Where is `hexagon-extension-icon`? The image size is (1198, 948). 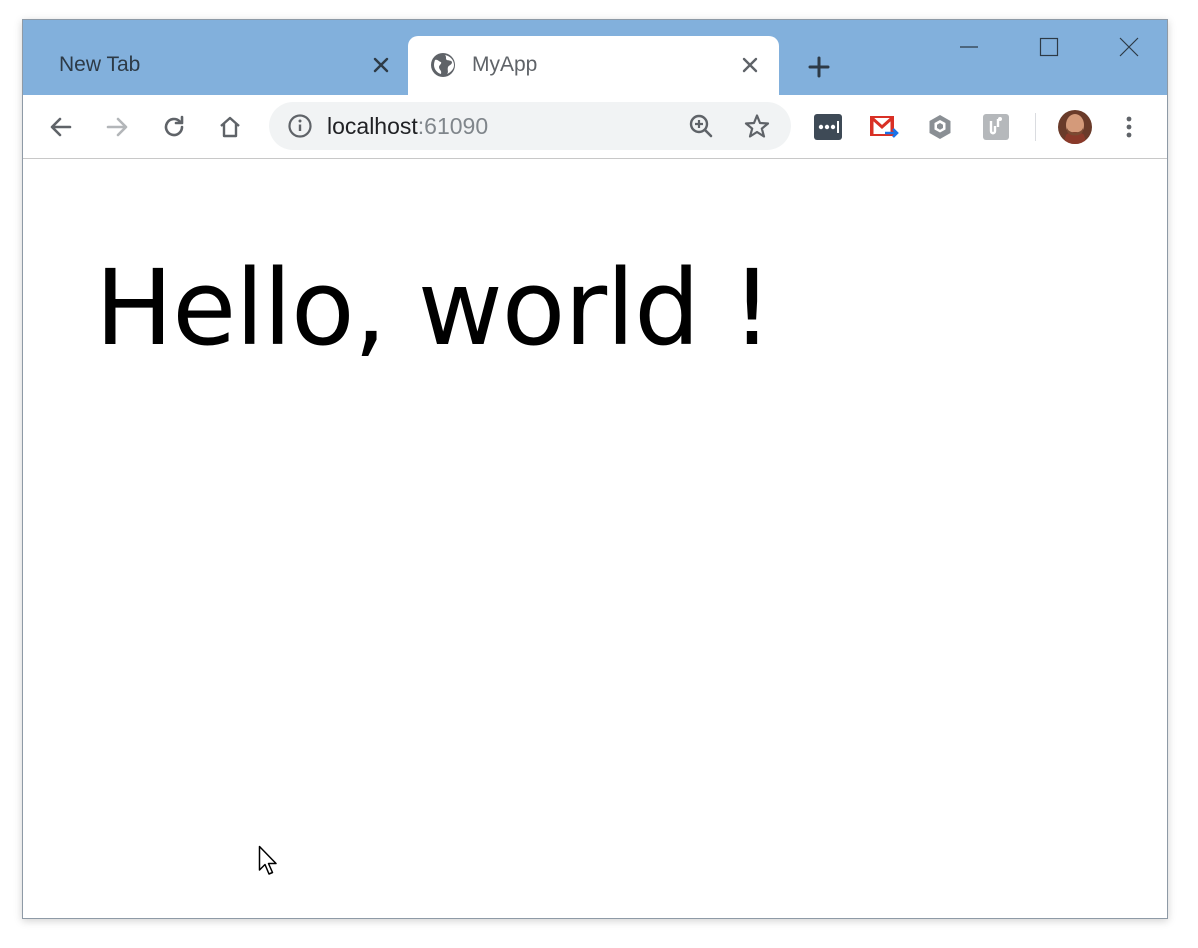
hexagon-extension-icon is located at coordinates (940, 127).